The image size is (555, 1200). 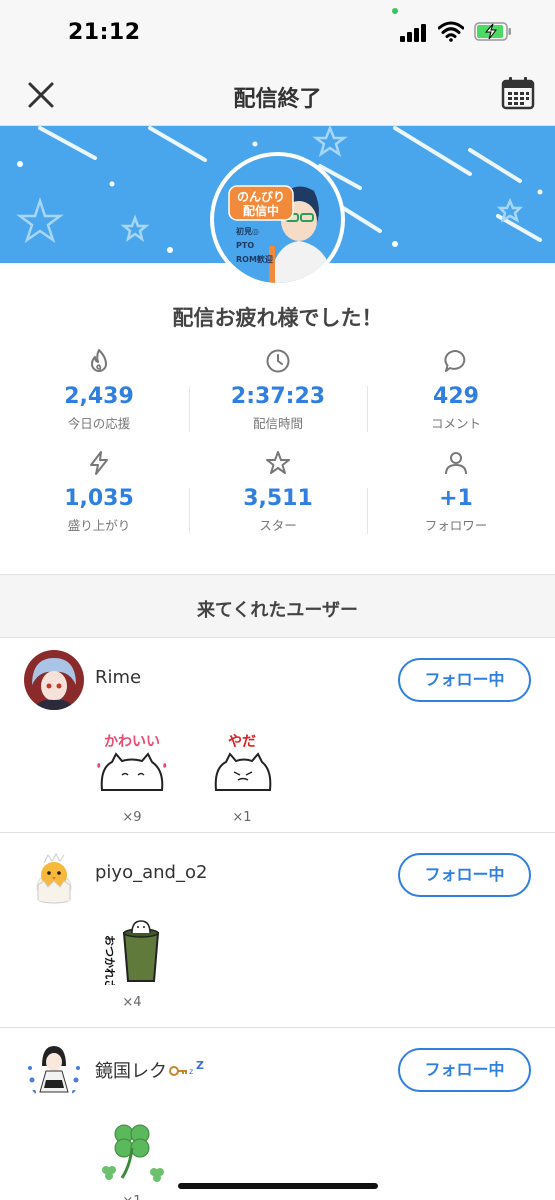 What do you see at coordinates (455, 423) in the screenshot?
I see `stat-comments-label: コメント` at bounding box center [455, 423].